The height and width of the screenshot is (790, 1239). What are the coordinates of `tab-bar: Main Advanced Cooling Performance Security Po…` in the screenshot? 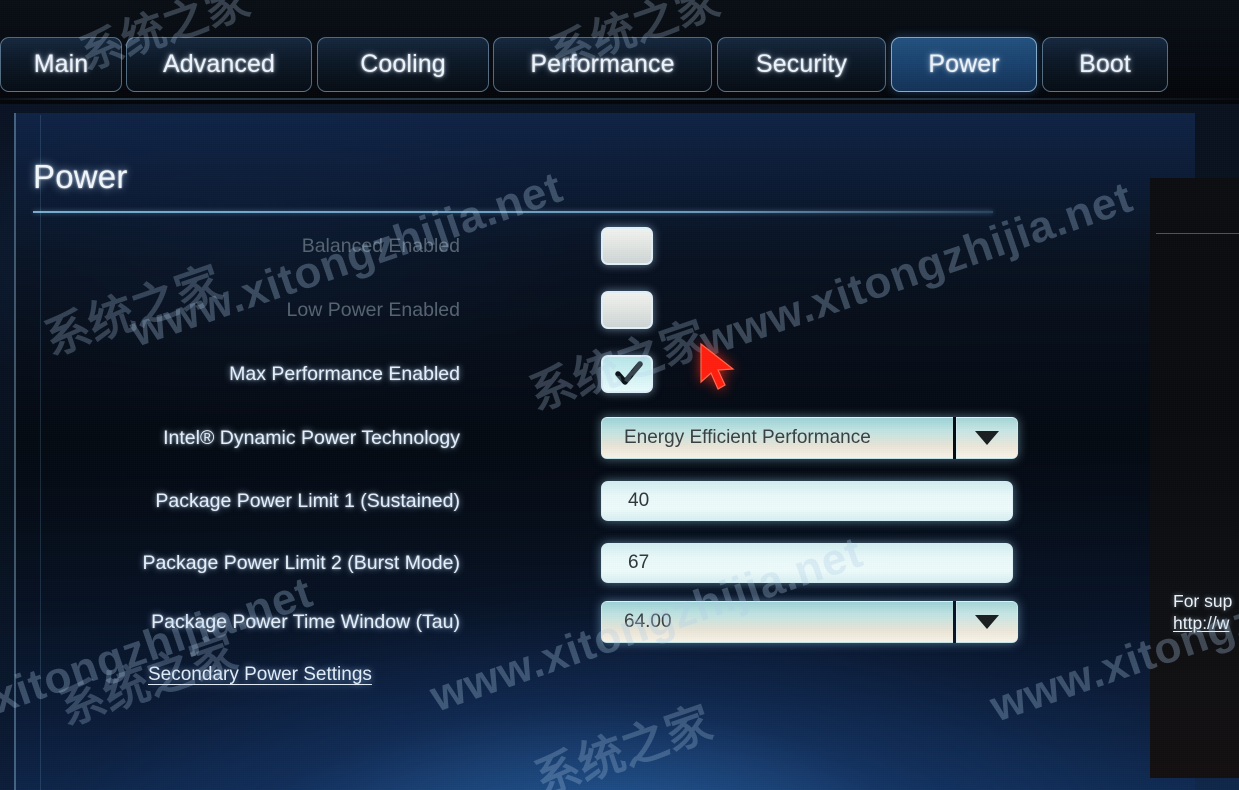 It's located at (619, 52).